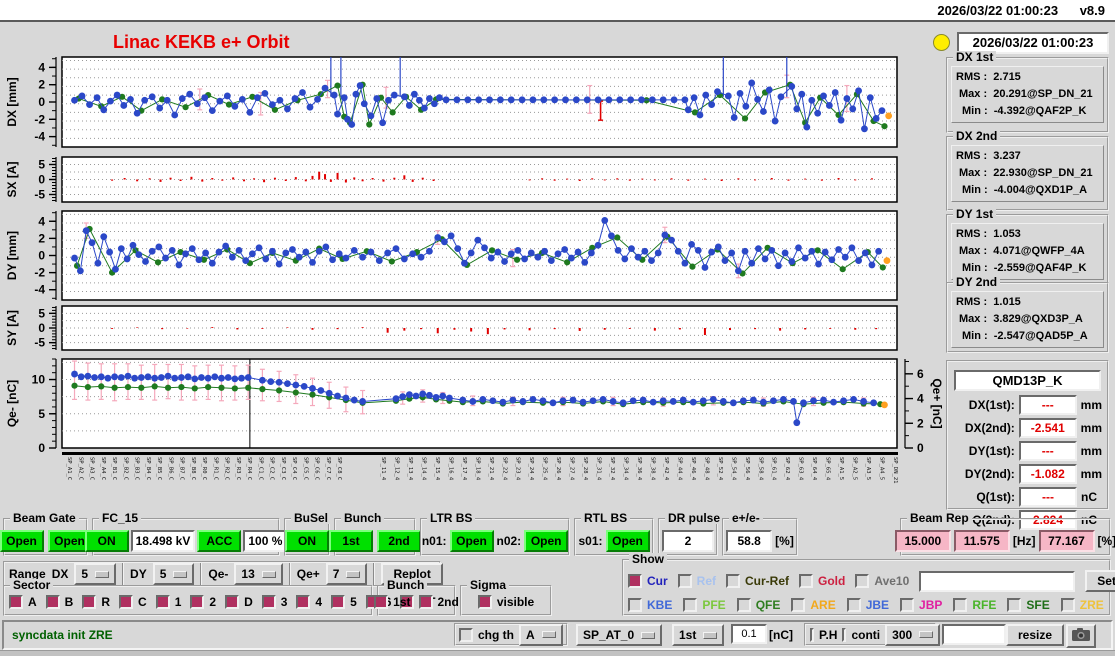  Describe the element at coordinates (688, 541) in the screenshot. I see `dr-pulse-field: 2` at that location.